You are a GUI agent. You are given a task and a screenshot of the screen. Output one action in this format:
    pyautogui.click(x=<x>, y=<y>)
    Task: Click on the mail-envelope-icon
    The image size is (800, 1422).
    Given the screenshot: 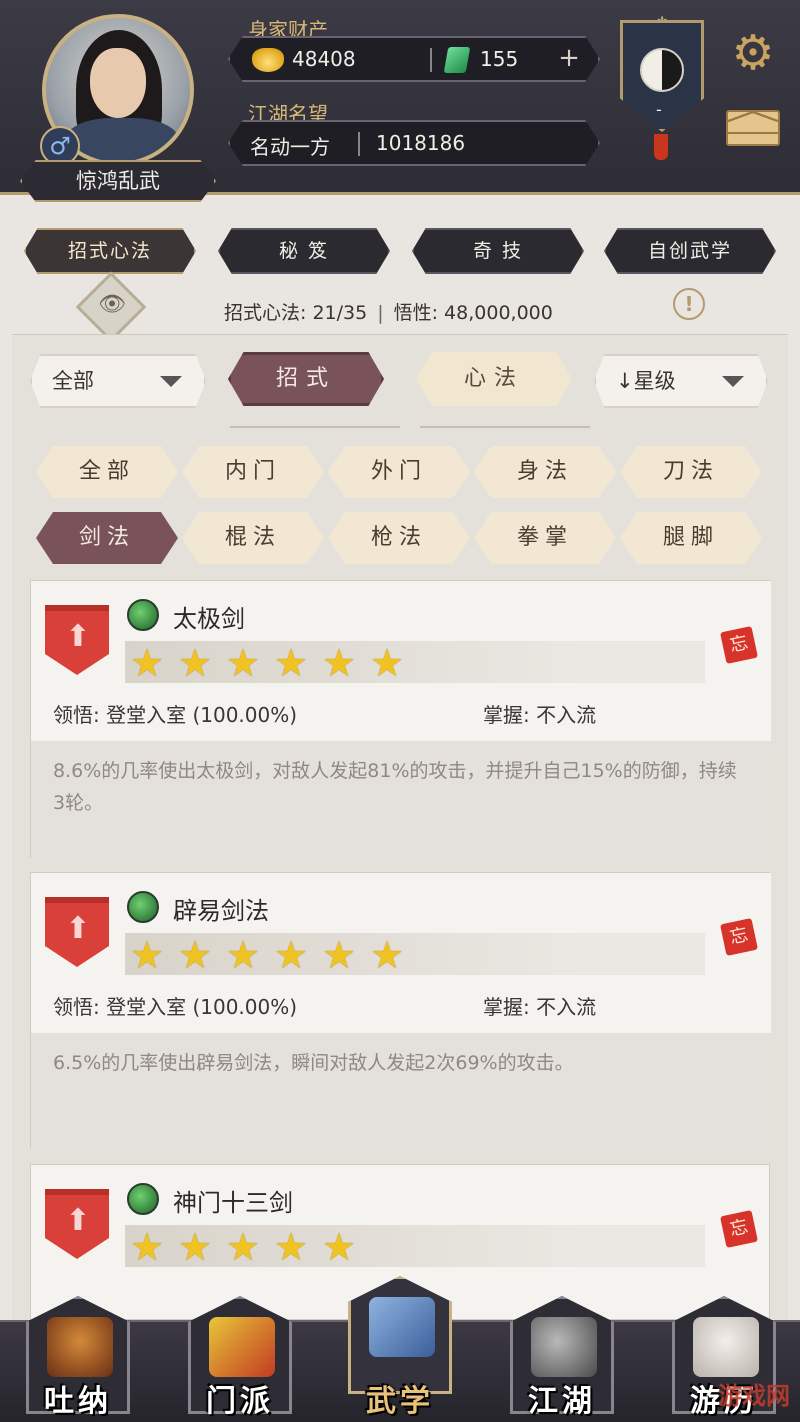 What is the action you would take?
    pyautogui.click(x=753, y=128)
    